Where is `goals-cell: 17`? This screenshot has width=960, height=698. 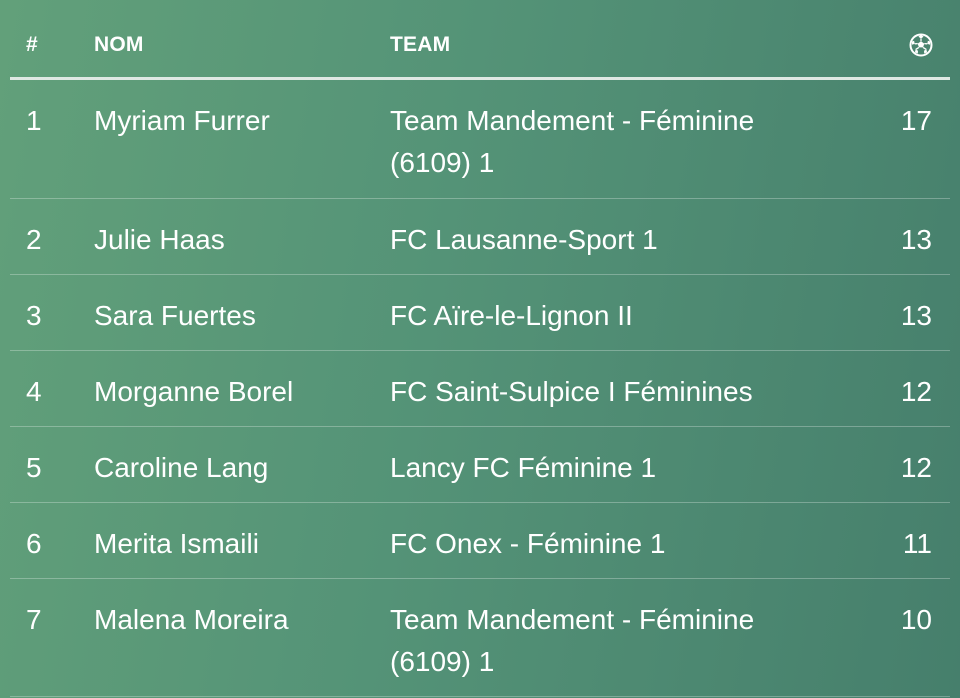 goals-cell: 17 is located at coordinates (916, 120).